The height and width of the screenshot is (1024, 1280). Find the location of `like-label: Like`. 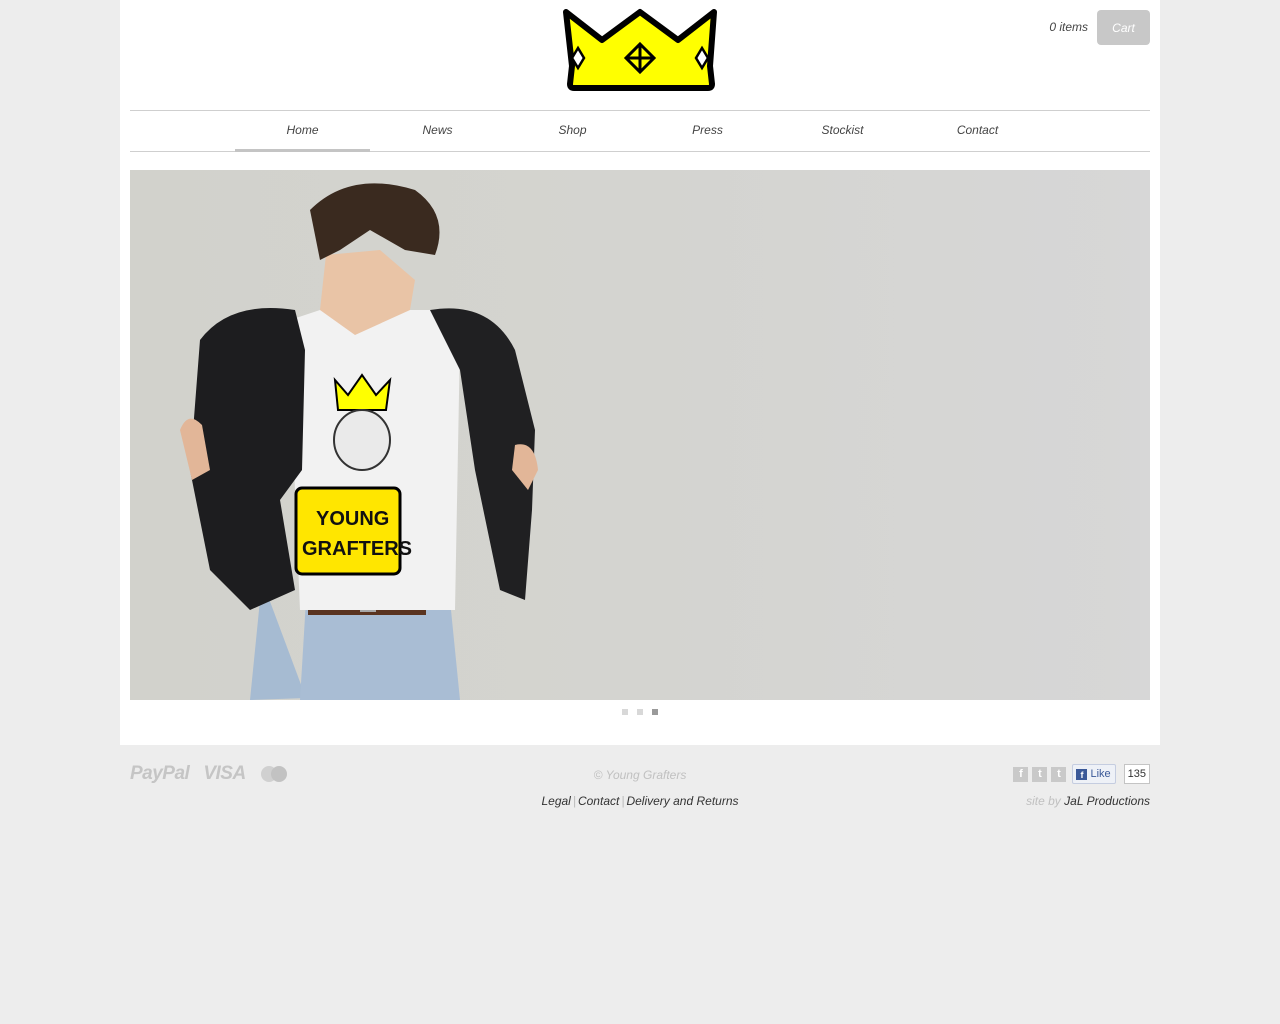

like-label: Like is located at coordinates (1100, 774).